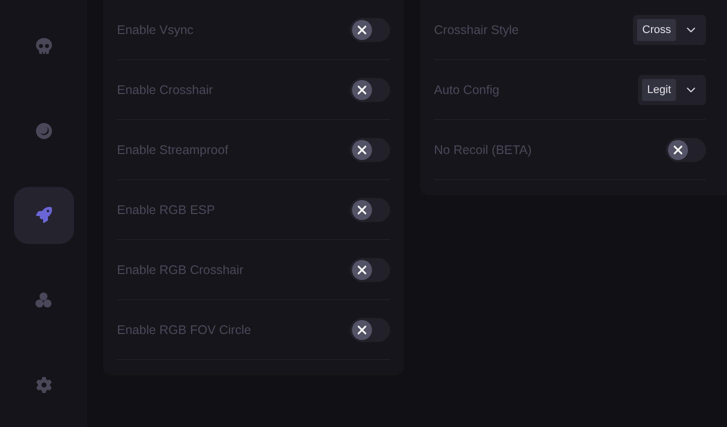 The image size is (727, 427). Describe the element at coordinates (467, 89) in the screenshot. I see `setting-label: Auto Config` at that location.